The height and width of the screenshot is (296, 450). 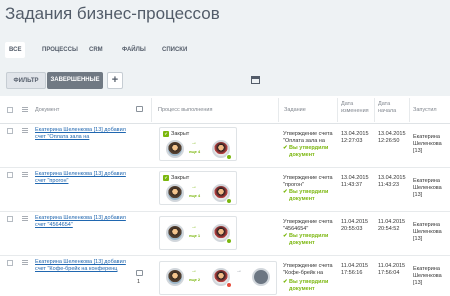 What do you see at coordinates (392, 181) in the screenshot?
I see `started-date: 13.04.2015 11:43:23` at bounding box center [392, 181].